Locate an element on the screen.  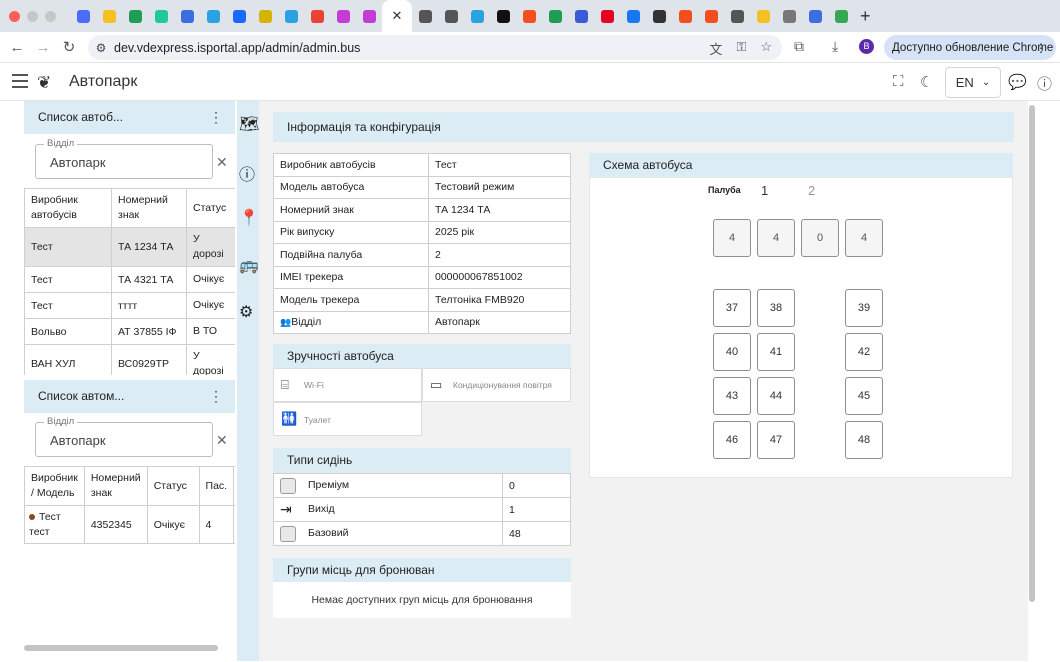
dark-mode-moon-icon: ☾ is located at coordinates (926, 82).